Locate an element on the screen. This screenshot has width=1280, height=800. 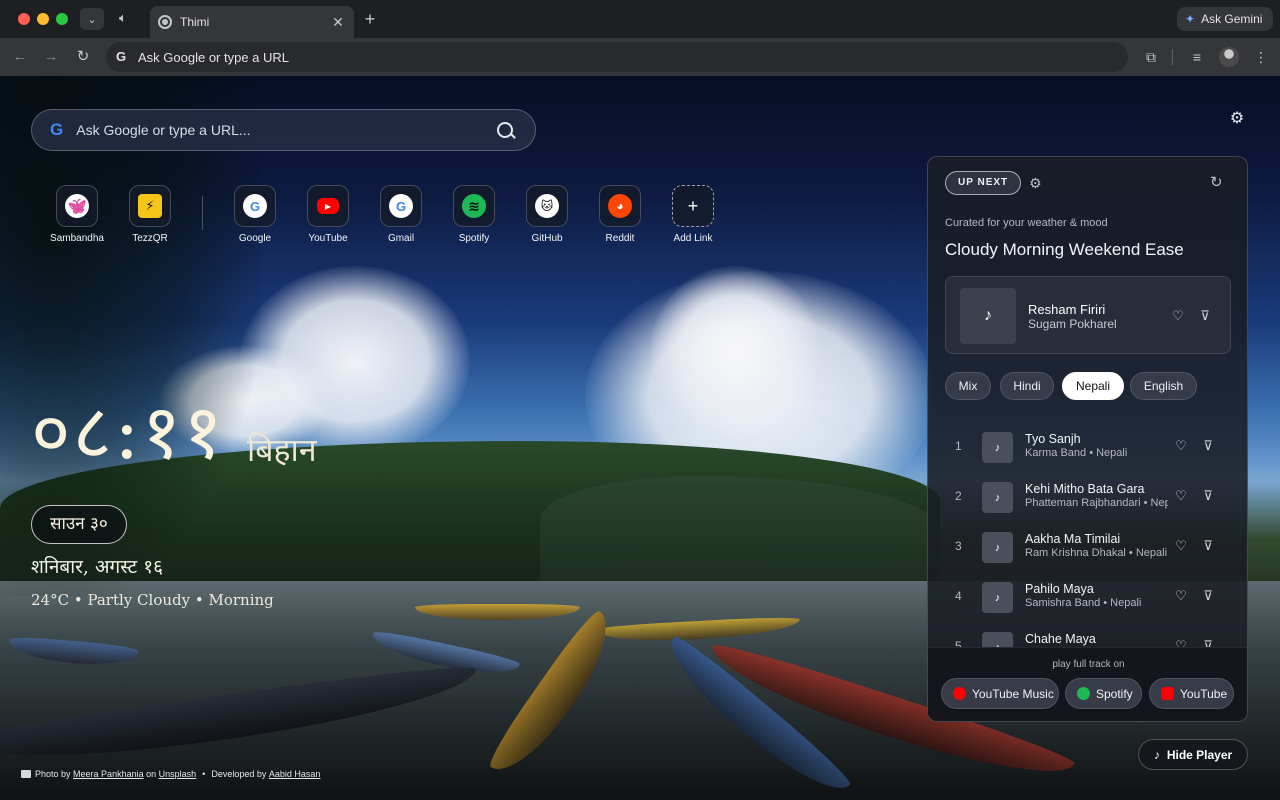
plus-icon: + is located at coordinates (693, 205).